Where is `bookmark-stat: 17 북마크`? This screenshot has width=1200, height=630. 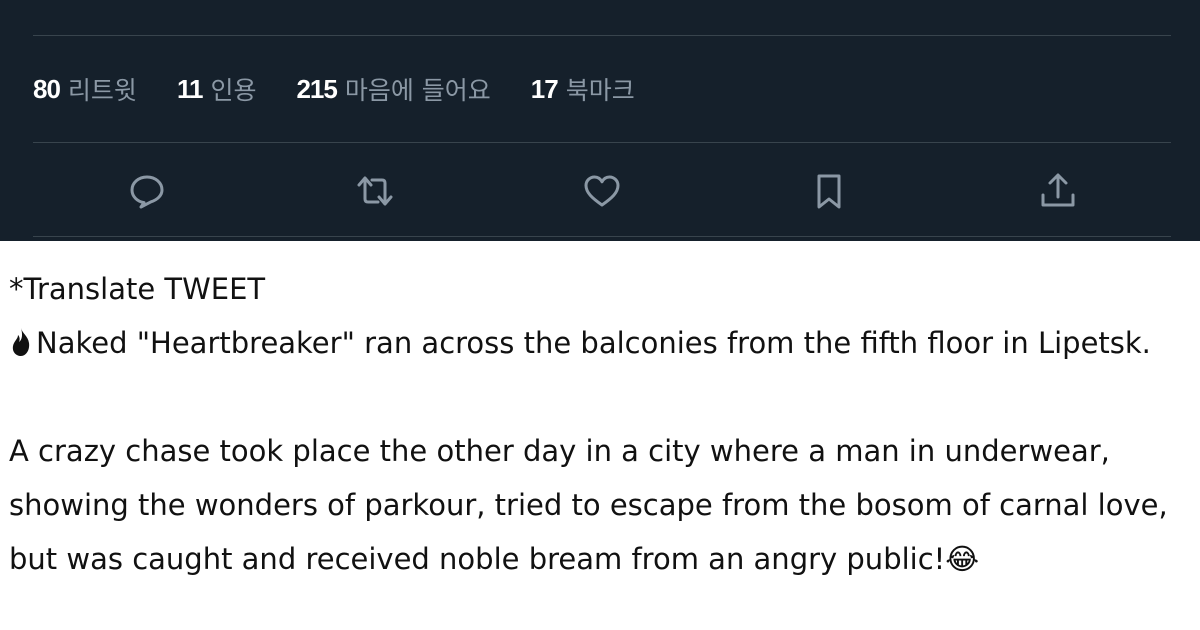 bookmark-stat: 17 북마크 is located at coordinates (583, 89).